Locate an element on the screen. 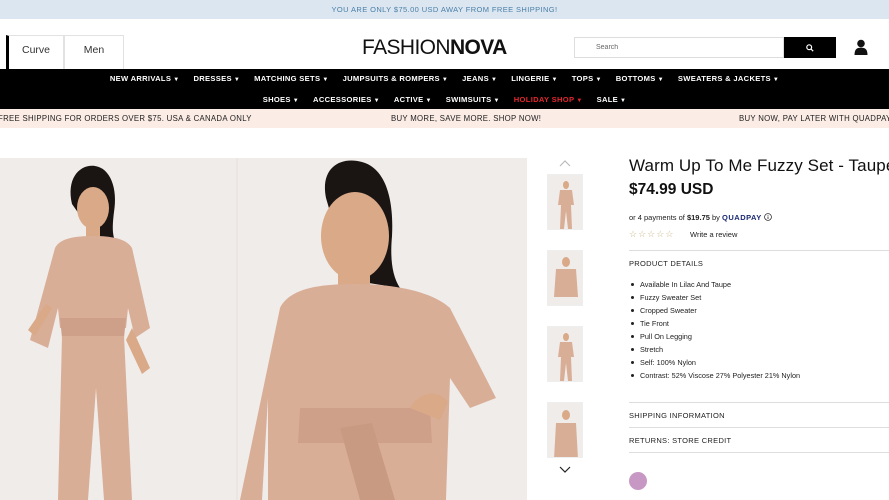  nav-label: ACTIVE is located at coordinates (408, 99).